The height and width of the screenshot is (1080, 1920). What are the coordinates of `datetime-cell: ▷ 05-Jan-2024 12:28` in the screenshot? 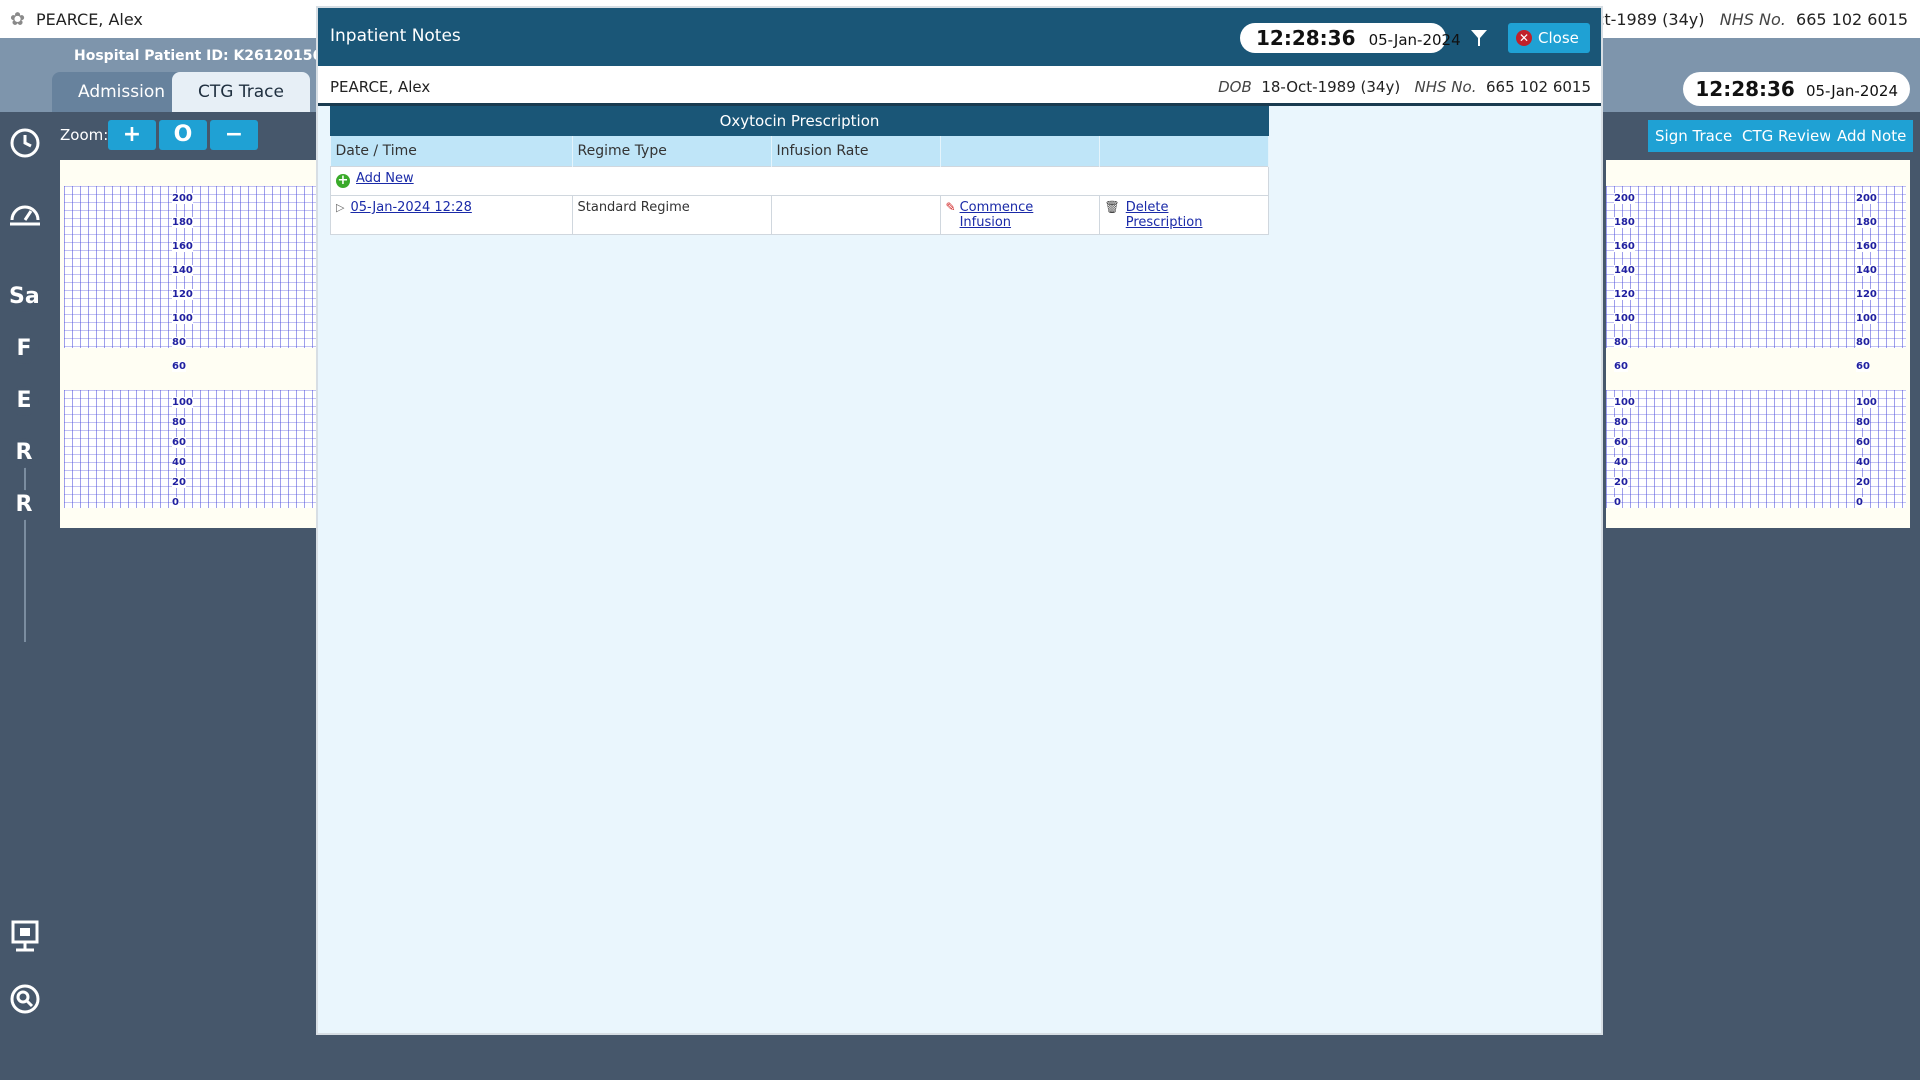 It's located at (451, 215).